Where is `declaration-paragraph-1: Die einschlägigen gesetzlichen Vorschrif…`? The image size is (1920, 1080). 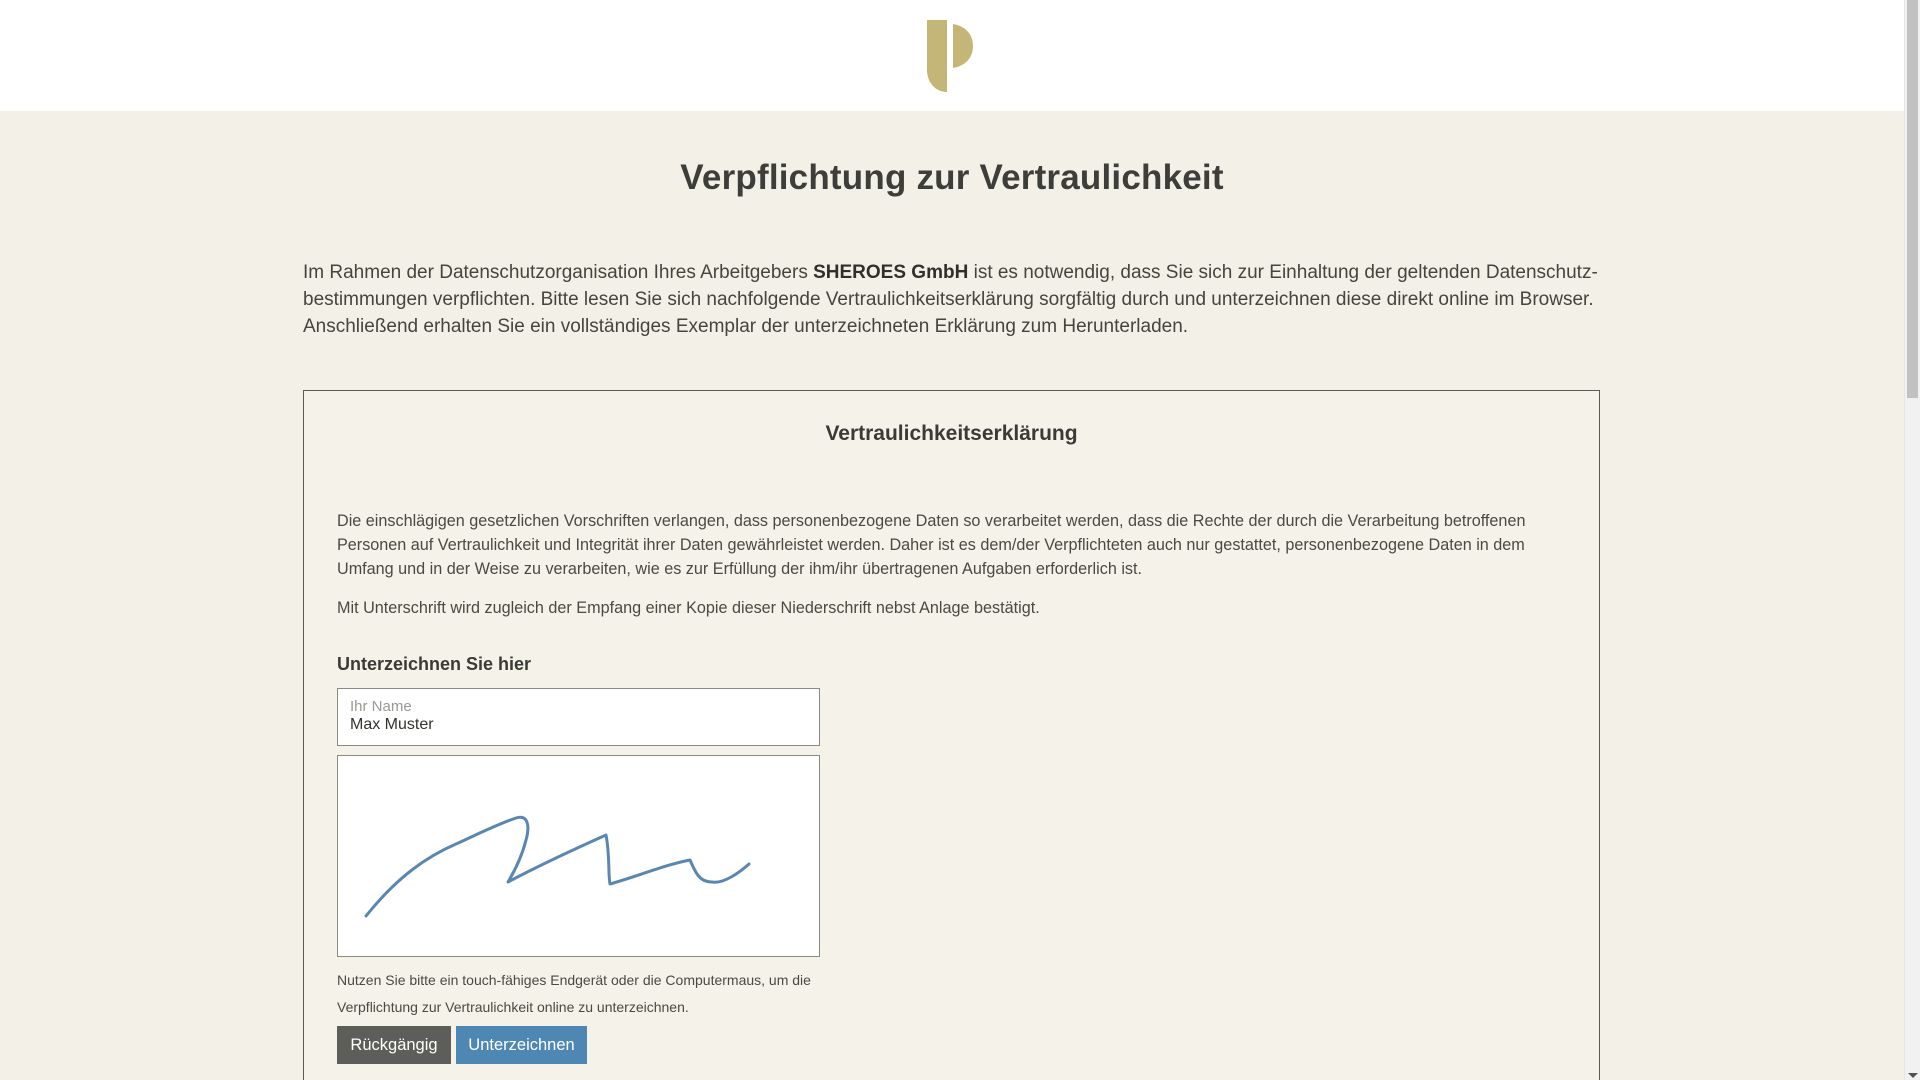 declaration-paragraph-1: Die einschlägigen gesetzlichen Vorschrif… is located at coordinates (931, 545).